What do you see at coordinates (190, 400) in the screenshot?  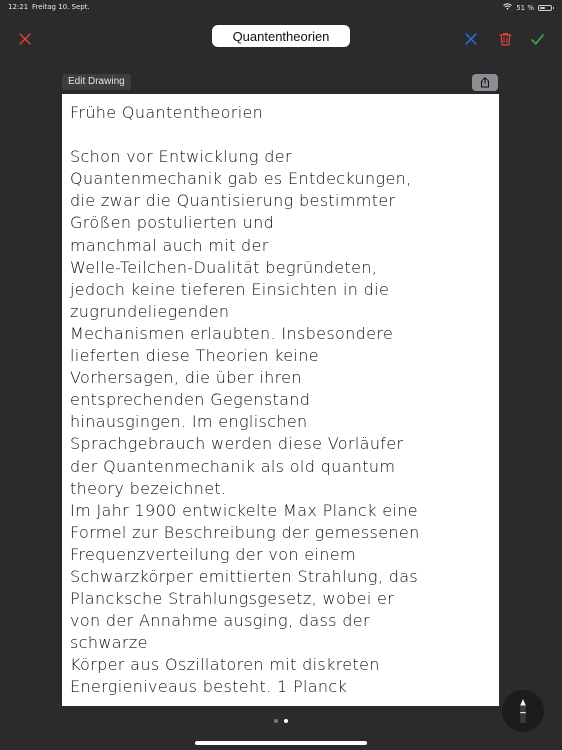 I see `drawing-line: entsprechenden Gegenstand` at bounding box center [190, 400].